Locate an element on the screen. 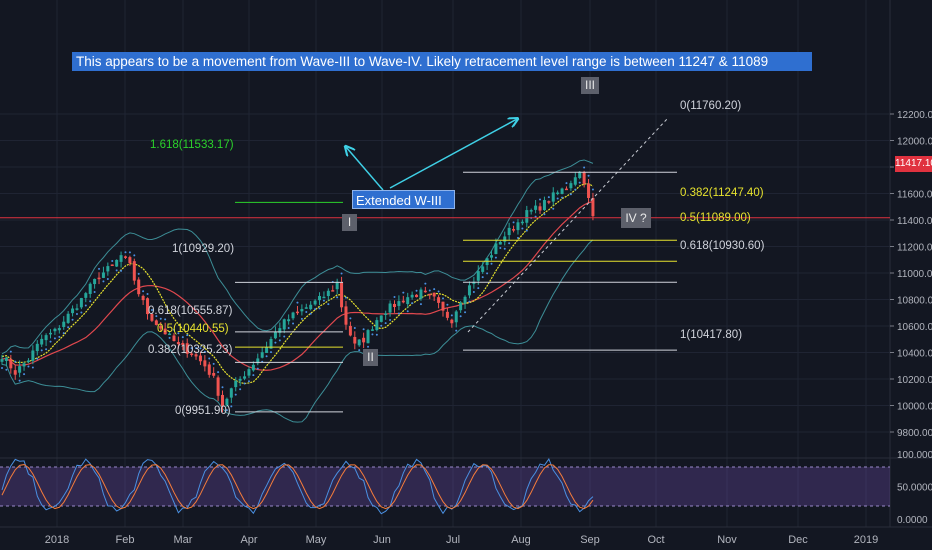 This screenshot has width=932, height=550. price-axis-label: 11600.00 is located at coordinates (914, 195).